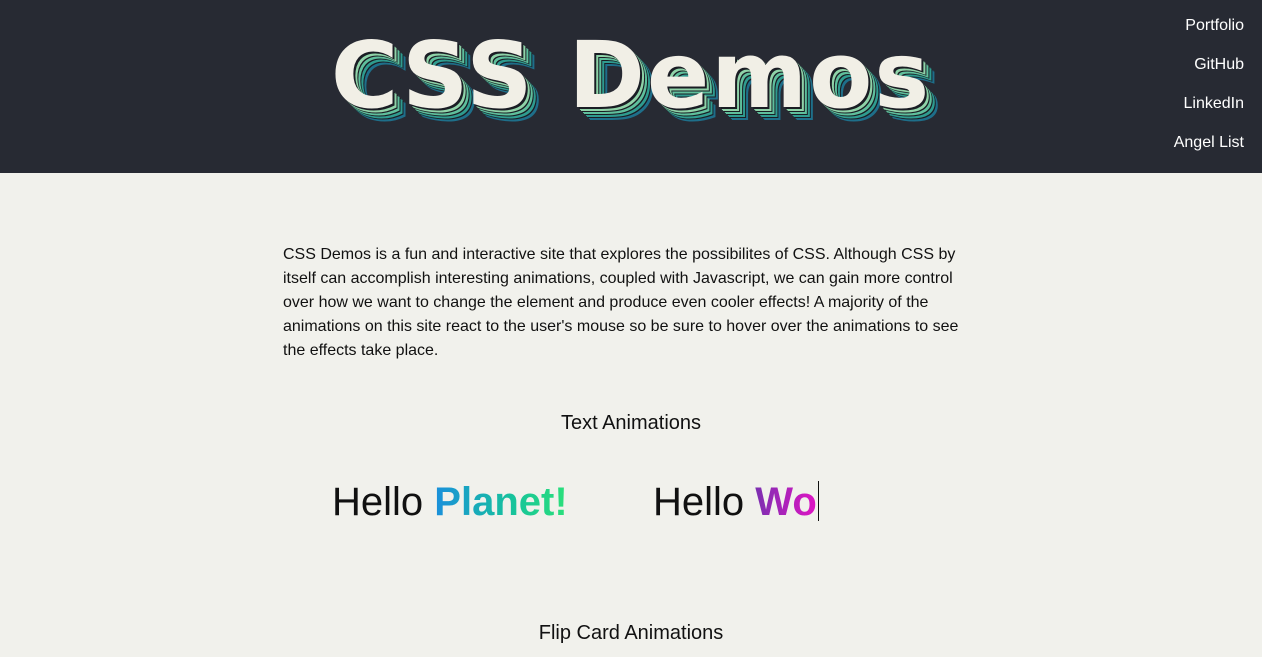 The image size is (1262, 657). I want to click on hello-planet-demo: Hello Planet!, so click(450, 502).